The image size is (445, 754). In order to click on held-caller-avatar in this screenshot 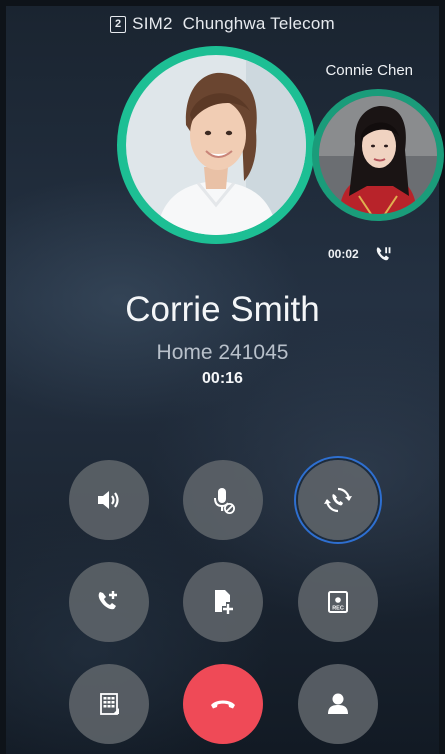, I will do `click(378, 158)`.